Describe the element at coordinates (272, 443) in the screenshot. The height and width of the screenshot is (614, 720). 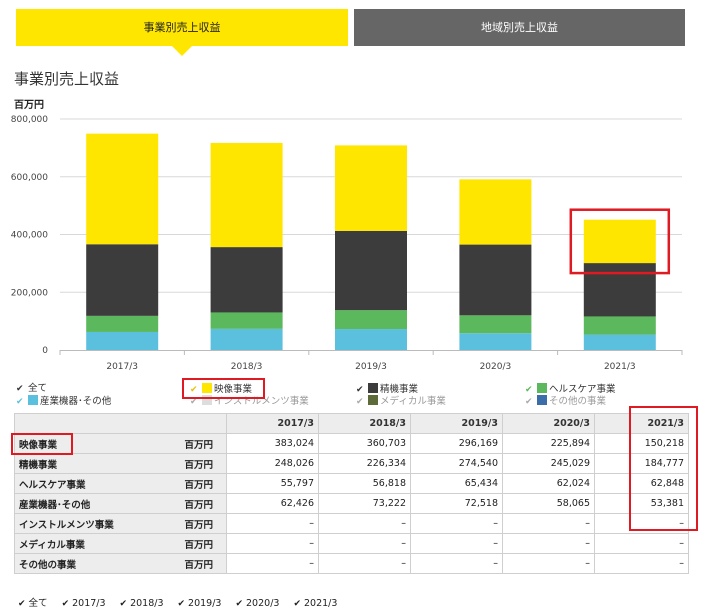
I see `table-cell: 383,024` at that location.